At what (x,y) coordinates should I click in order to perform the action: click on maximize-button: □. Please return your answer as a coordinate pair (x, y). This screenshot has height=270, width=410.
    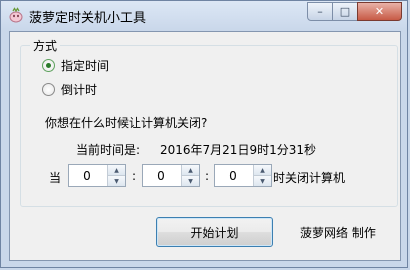
    Looking at the image, I should click on (345, 11).